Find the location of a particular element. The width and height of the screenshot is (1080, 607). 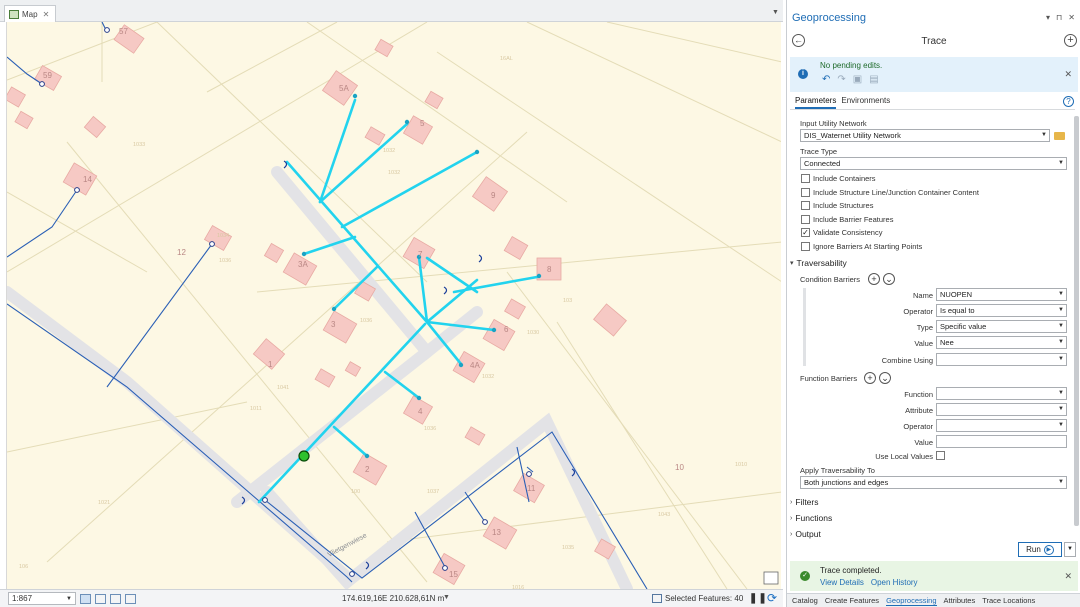

parcel-number-label: 10 is located at coordinates (679, 467).